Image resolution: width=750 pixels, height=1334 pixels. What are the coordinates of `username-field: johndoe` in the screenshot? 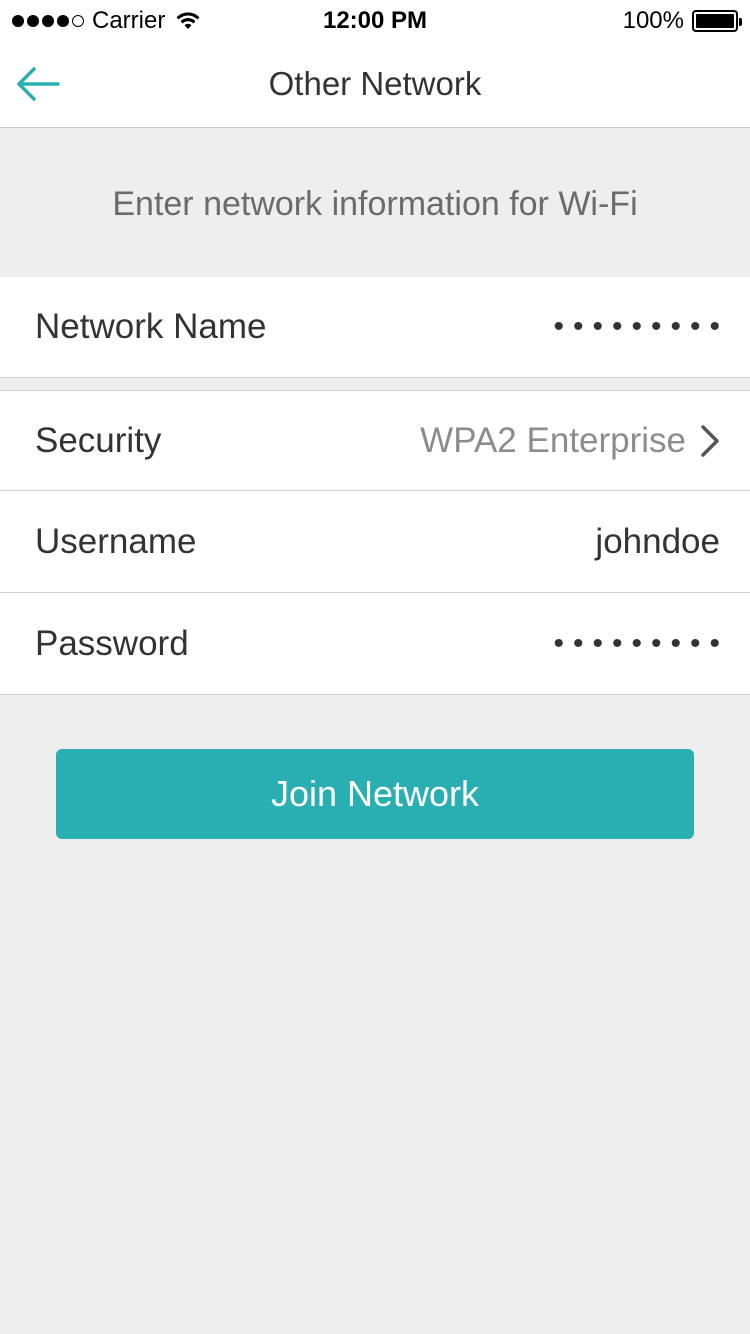 It's located at (657, 542).